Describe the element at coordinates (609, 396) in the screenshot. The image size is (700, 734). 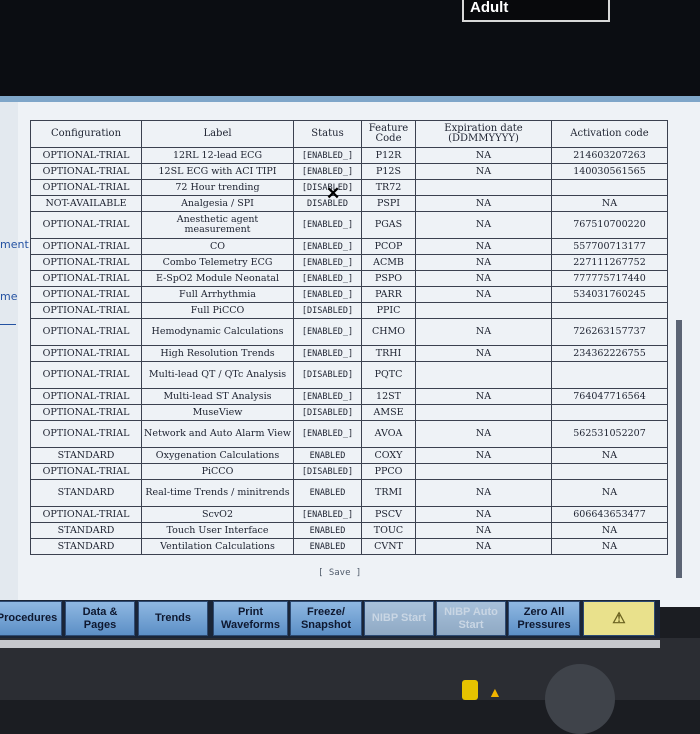
I see `table-cell: 764047716564` at that location.